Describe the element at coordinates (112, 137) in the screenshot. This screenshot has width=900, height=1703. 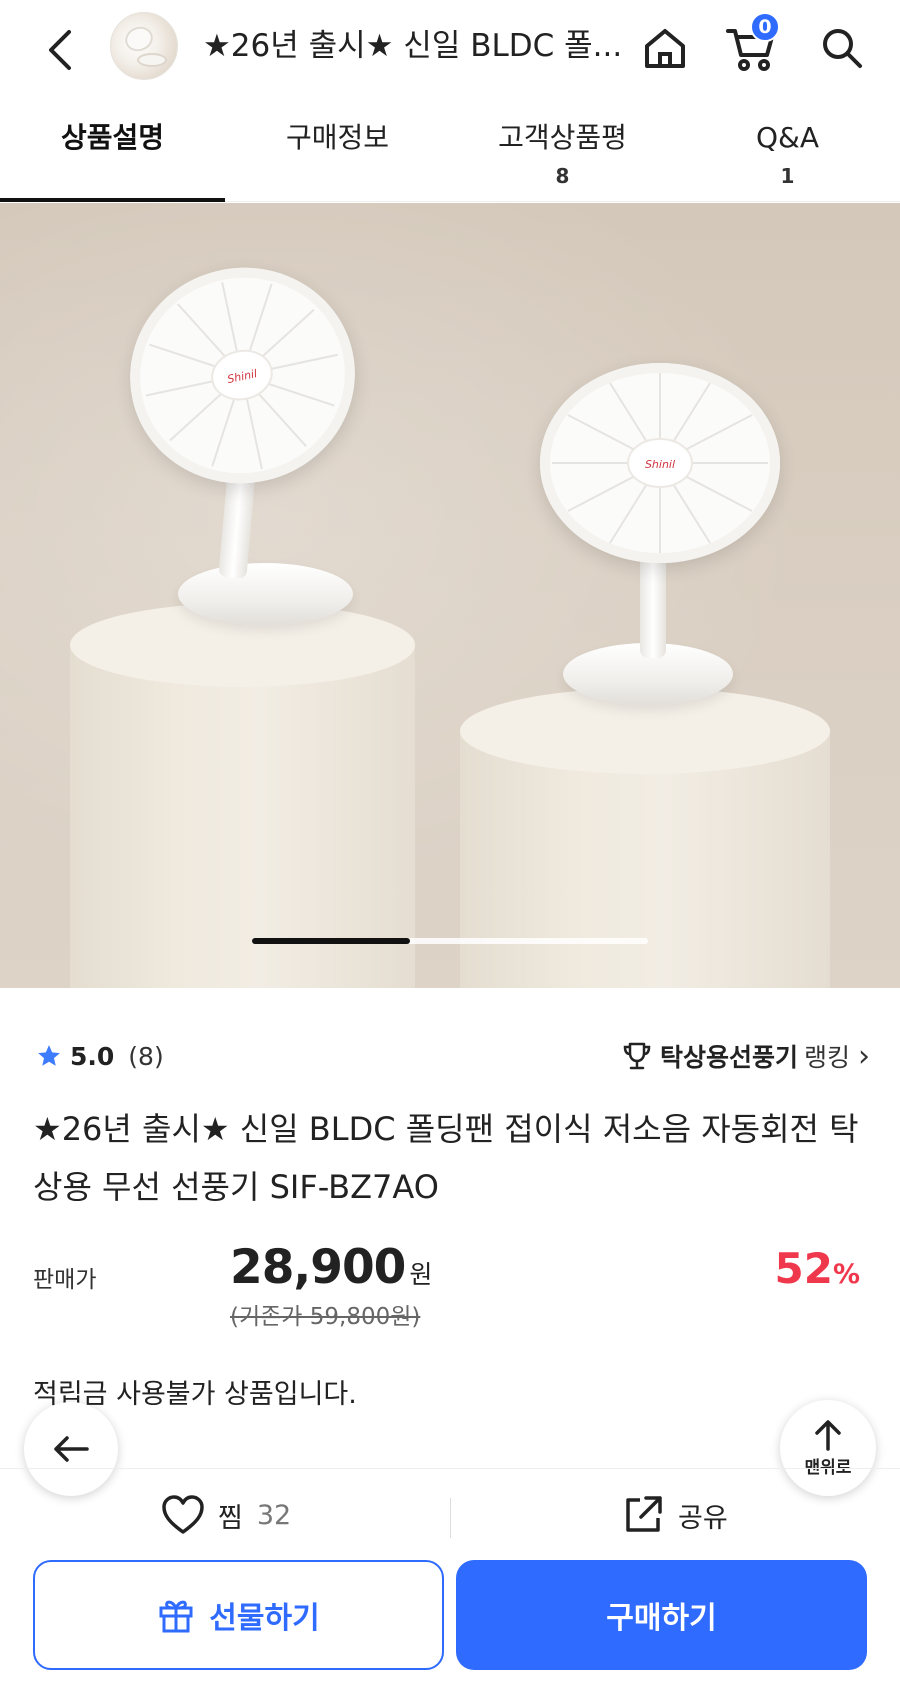
I see `tab-label: 상품설명` at that location.